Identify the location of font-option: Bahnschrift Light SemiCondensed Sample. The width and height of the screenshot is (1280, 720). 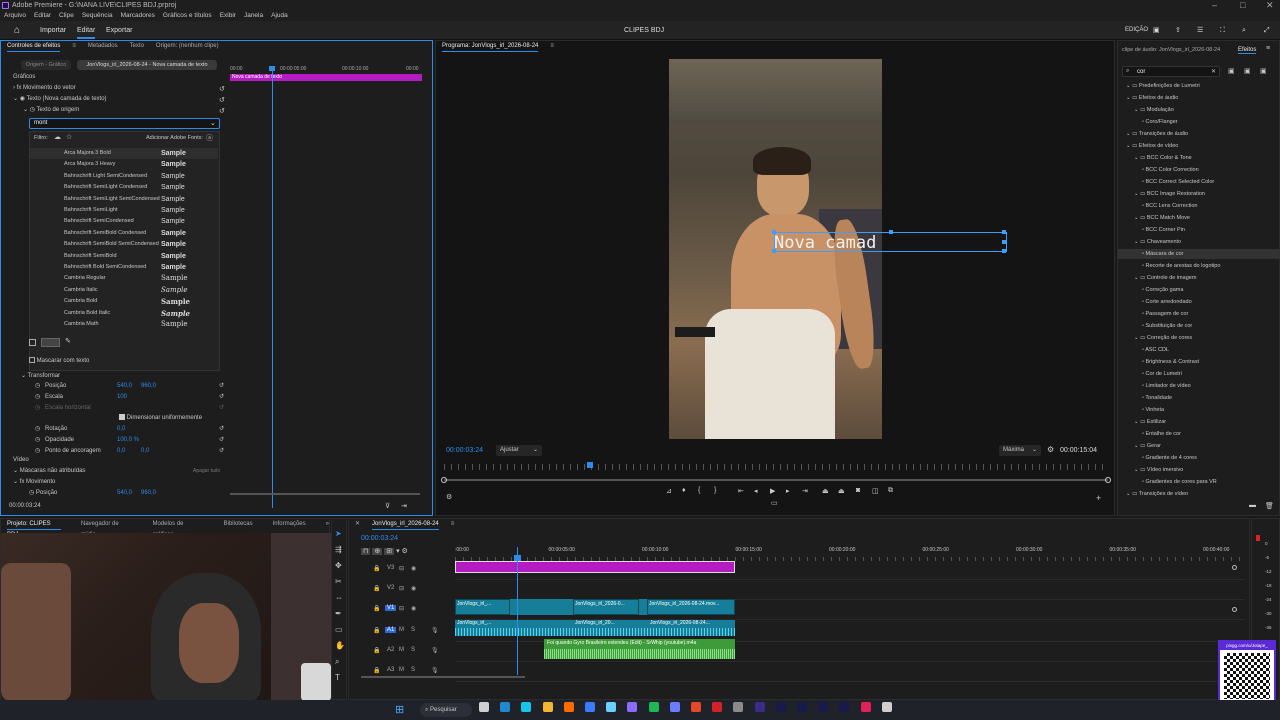
(124, 176).